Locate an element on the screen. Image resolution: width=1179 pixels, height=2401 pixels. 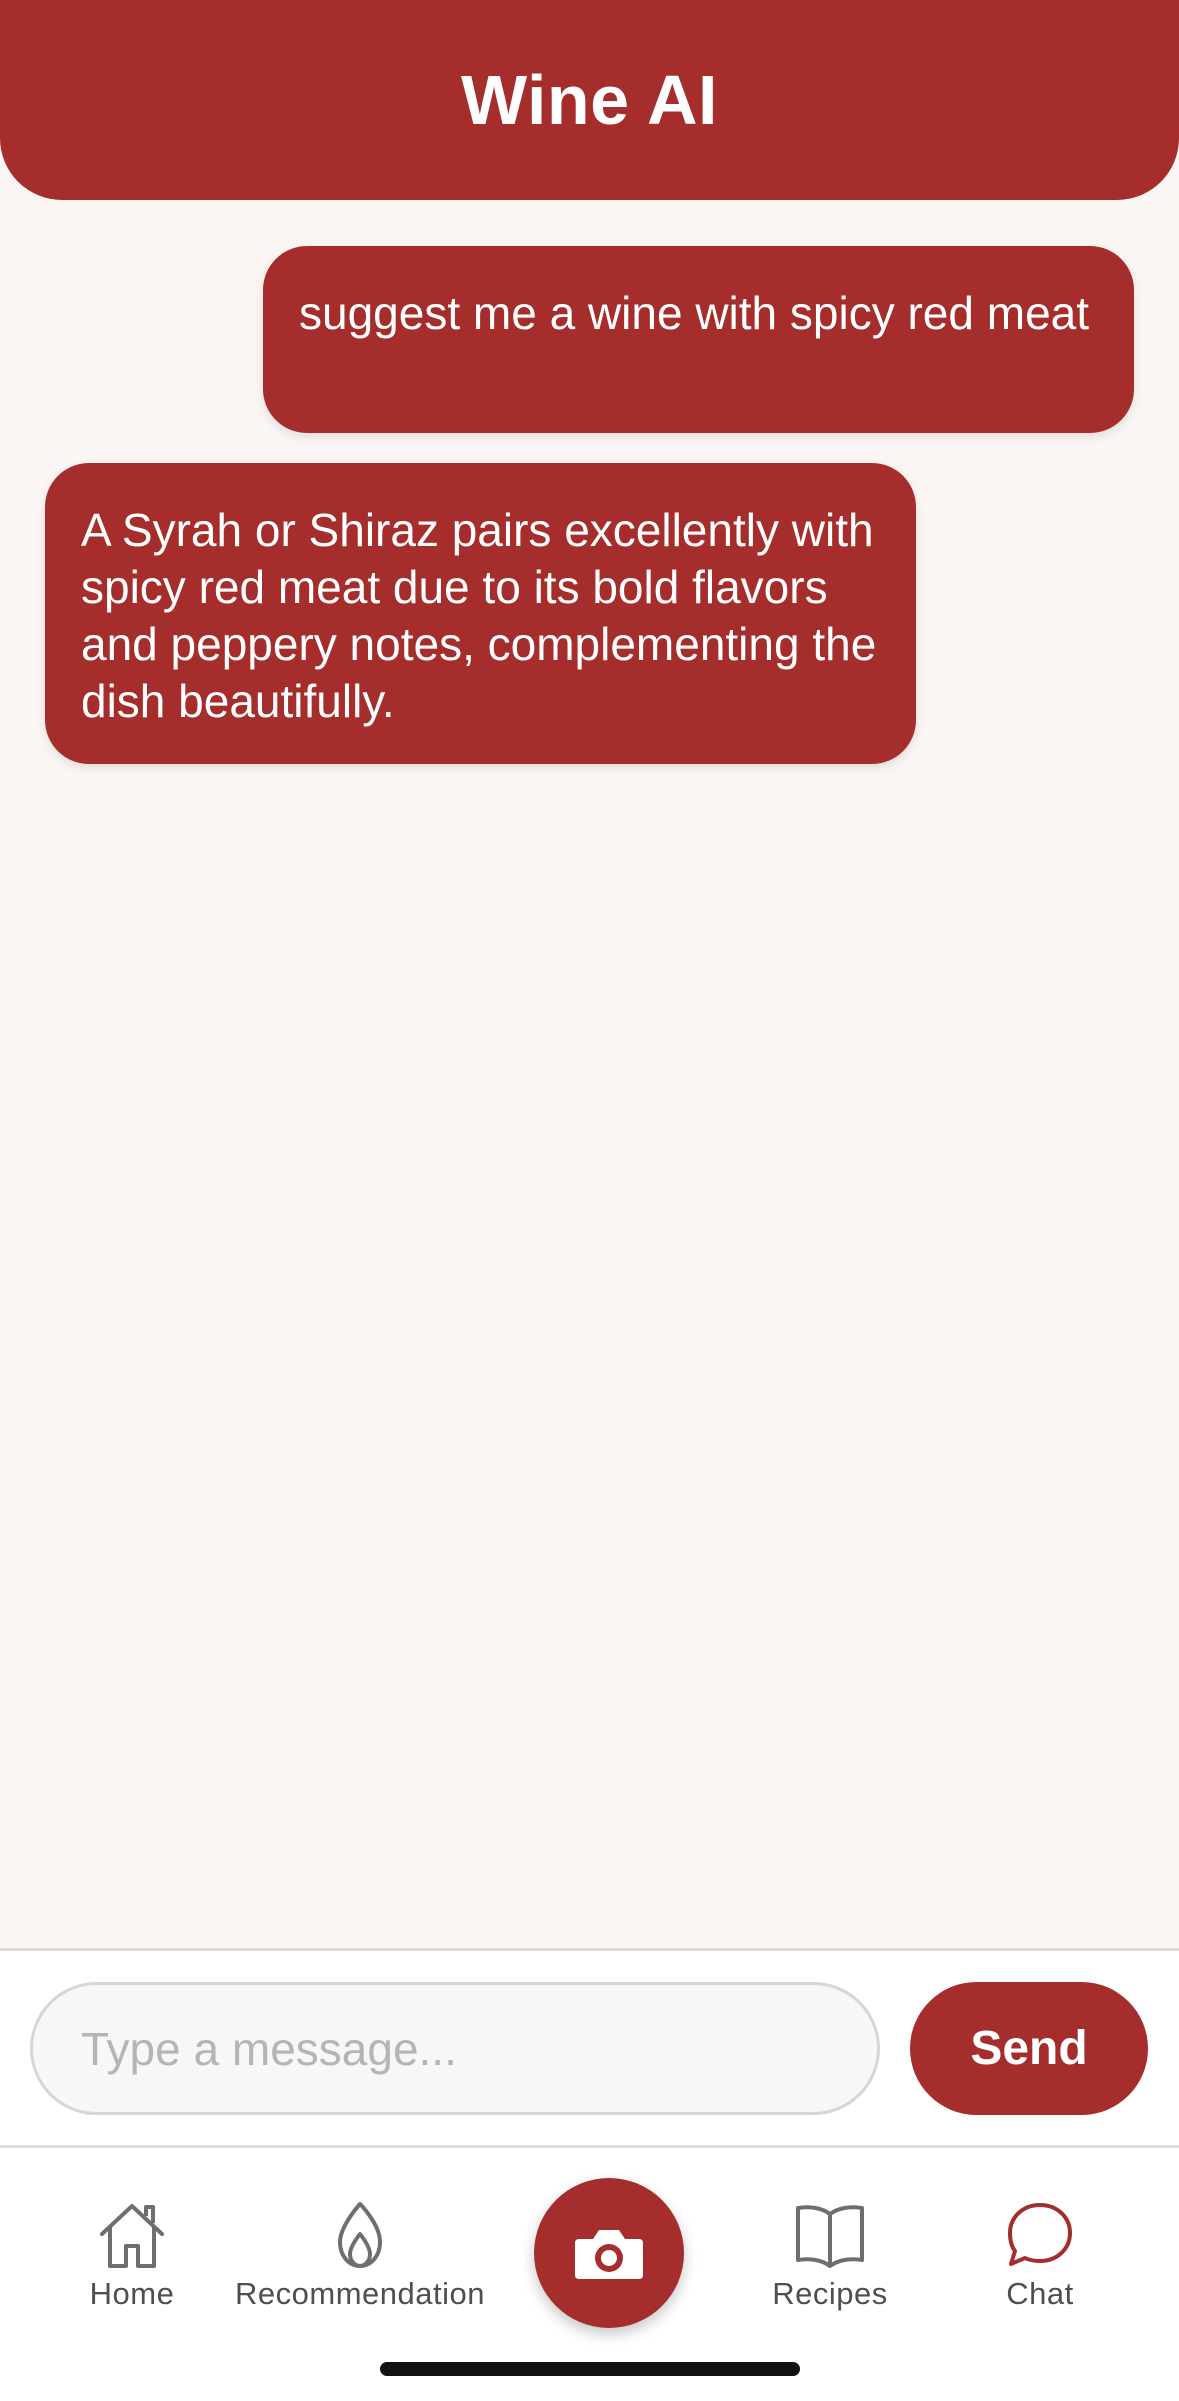
user-message-bubble: suggest me a wine with spicy red meat is located at coordinates (698, 339).